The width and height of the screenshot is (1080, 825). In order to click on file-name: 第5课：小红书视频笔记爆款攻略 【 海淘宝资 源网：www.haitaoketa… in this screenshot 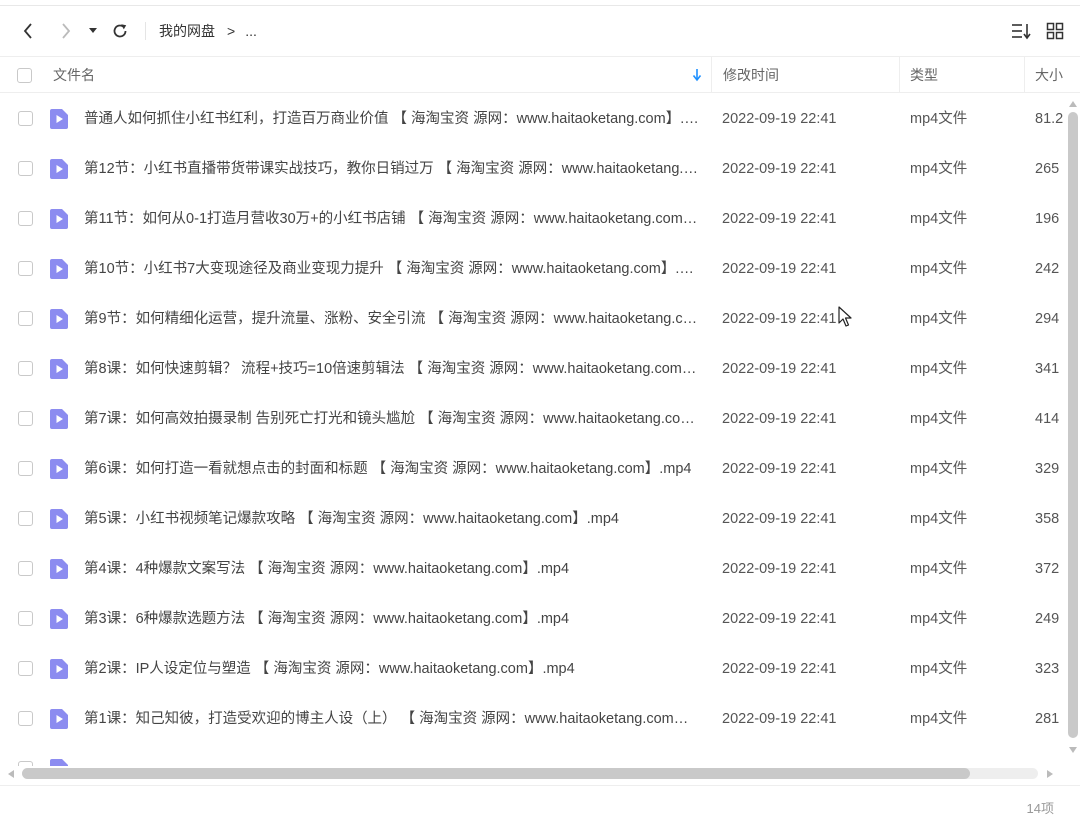, I will do `click(392, 519)`.